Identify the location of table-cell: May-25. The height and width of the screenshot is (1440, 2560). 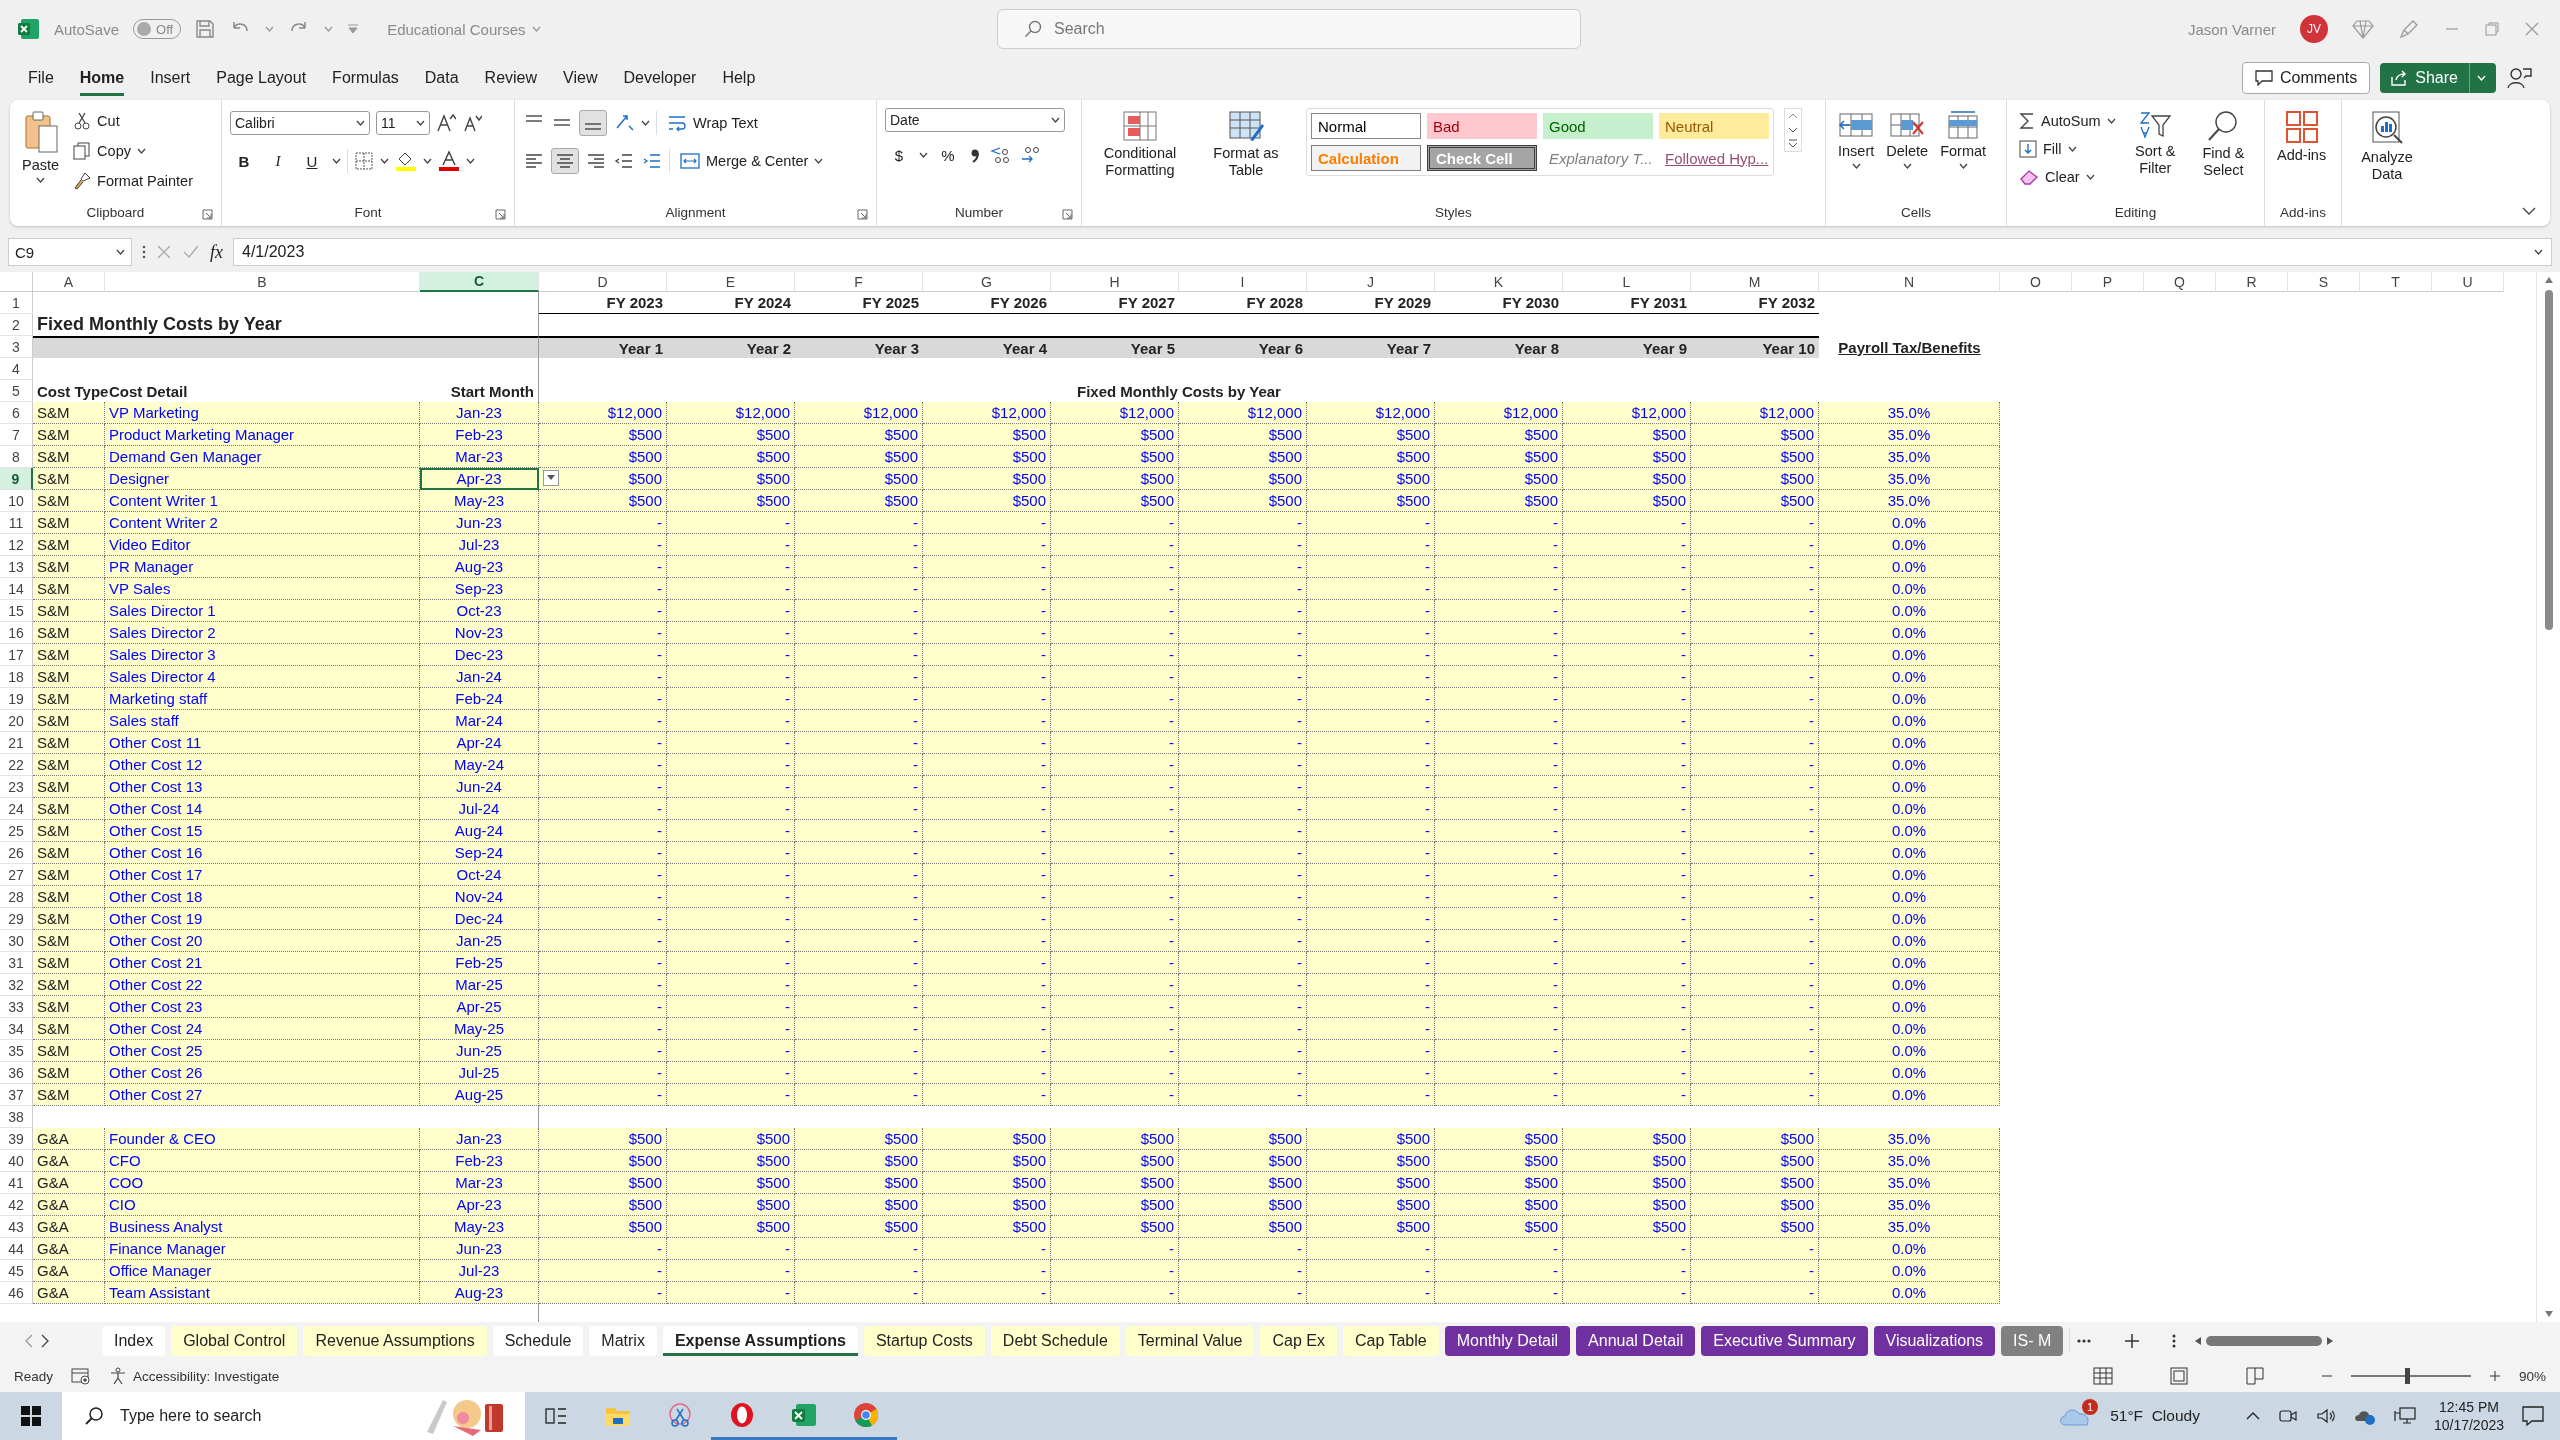
(479, 1029).